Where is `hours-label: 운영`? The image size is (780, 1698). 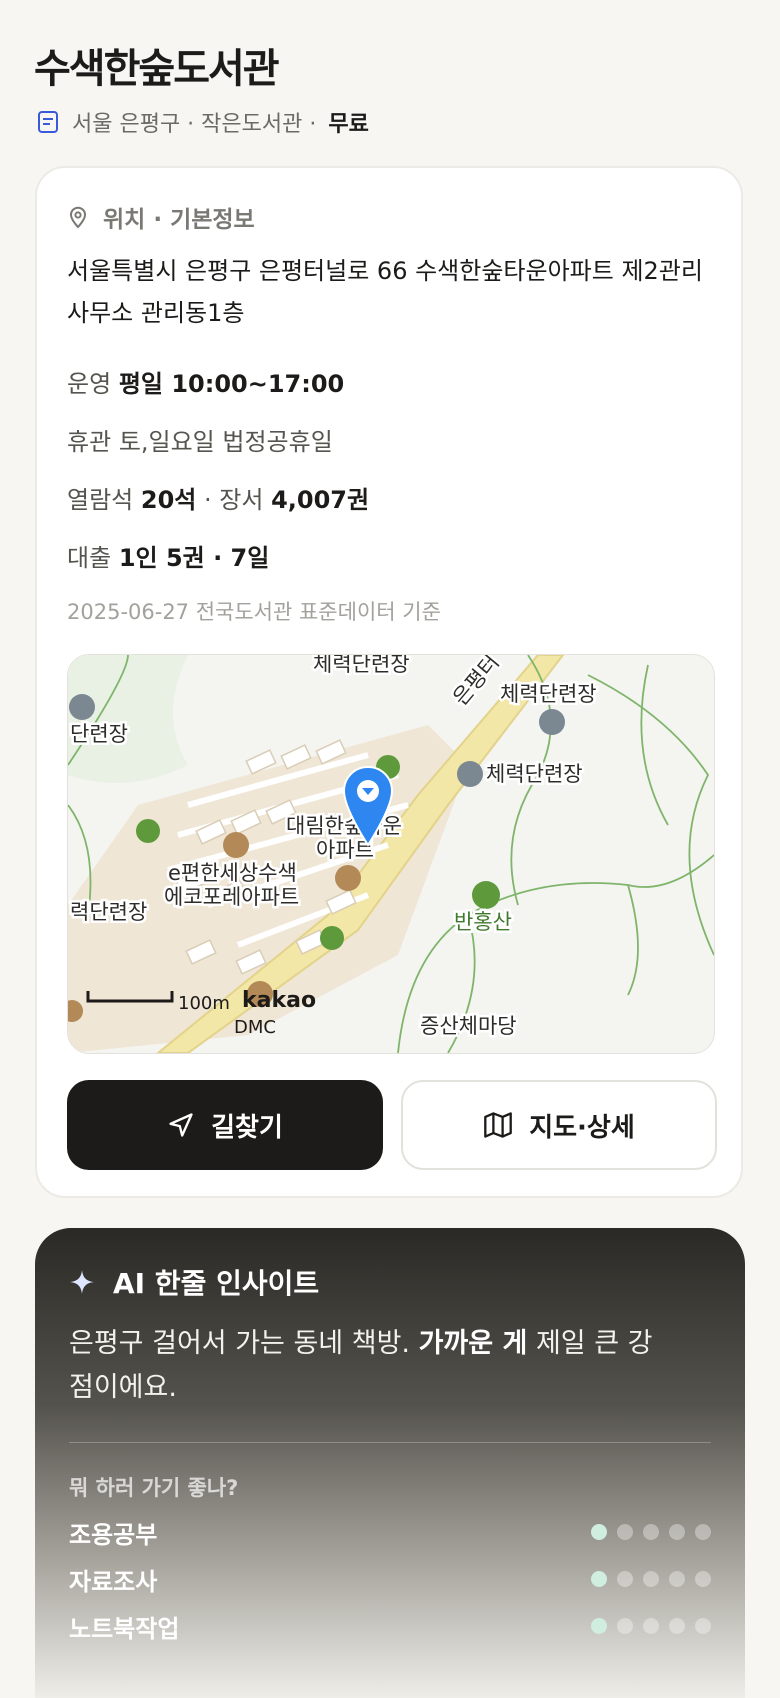 hours-label: 운영 is located at coordinates (89, 384).